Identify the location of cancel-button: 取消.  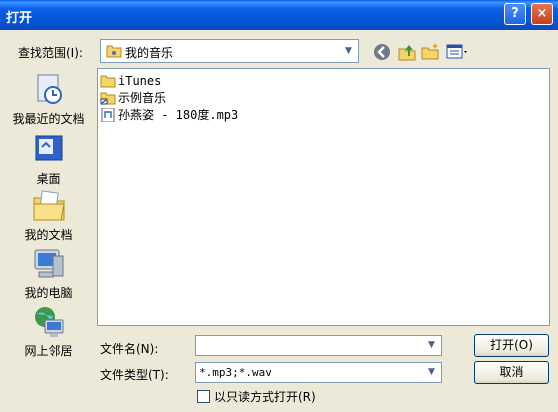
(511, 372).